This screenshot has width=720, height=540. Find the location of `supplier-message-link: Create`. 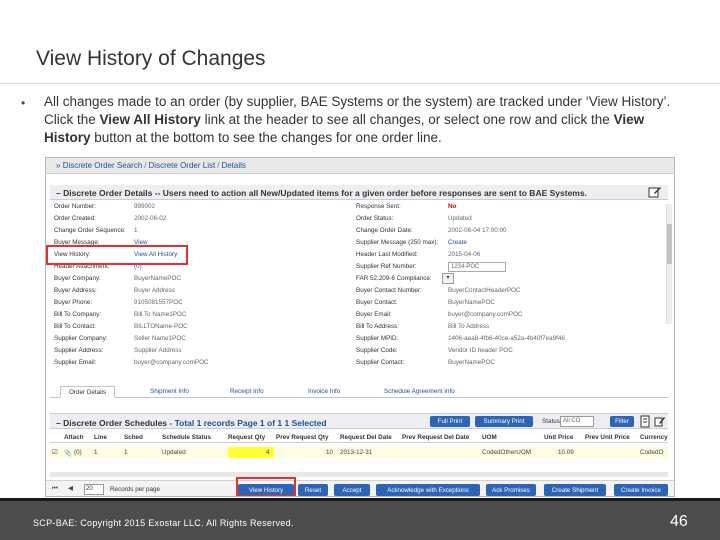

supplier-message-link: Create is located at coordinates (457, 242).